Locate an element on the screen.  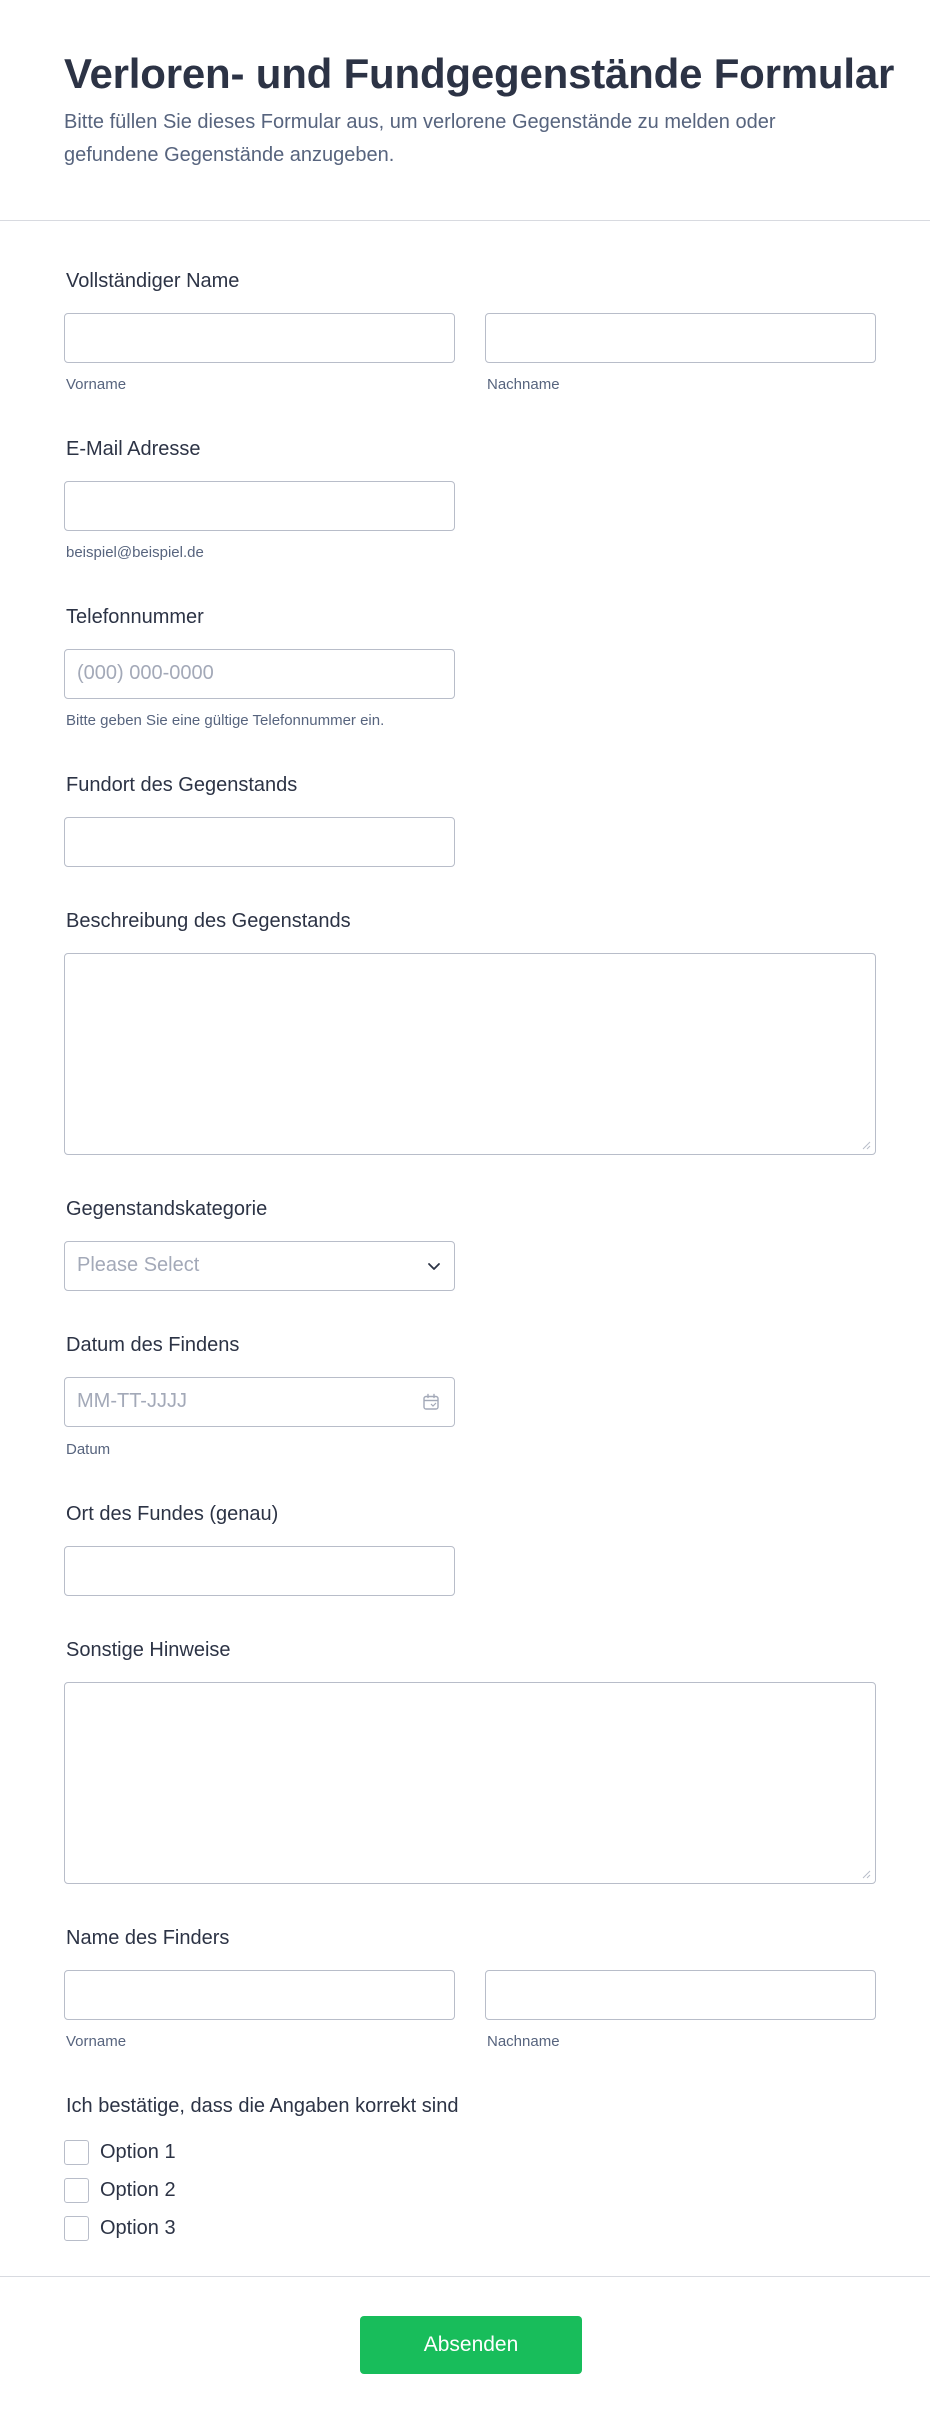
found-date-sublabel: Datum is located at coordinates (88, 1449).